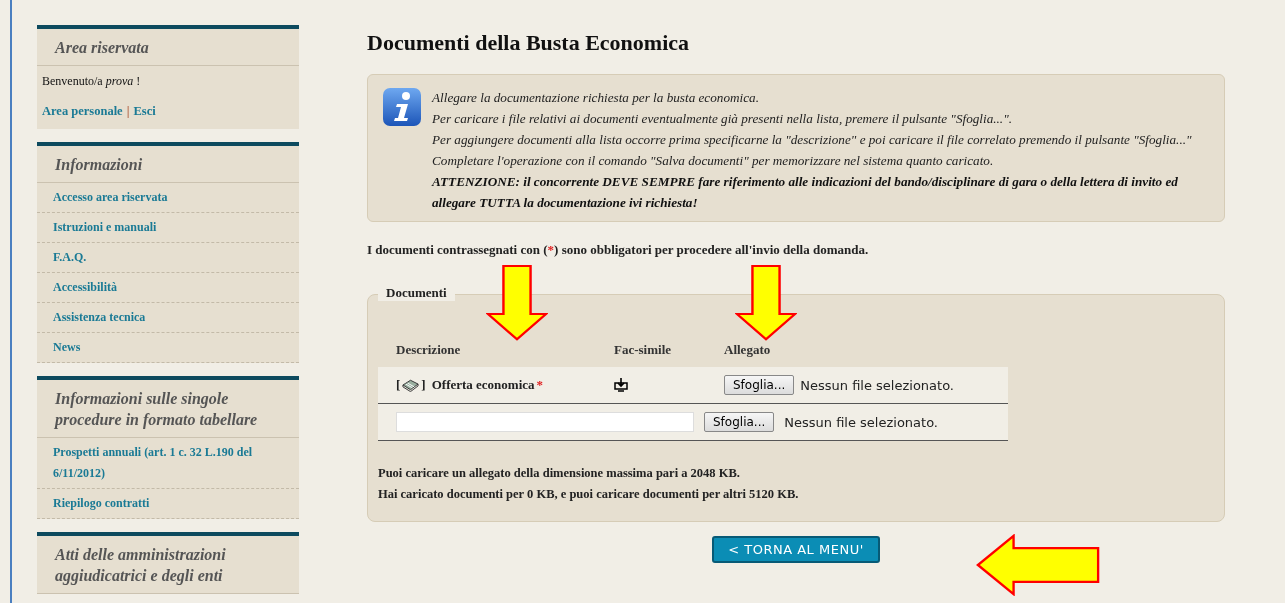 The image size is (1285, 603). Describe the element at coordinates (621, 385) in the screenshot. I see `download-icon` at that location.